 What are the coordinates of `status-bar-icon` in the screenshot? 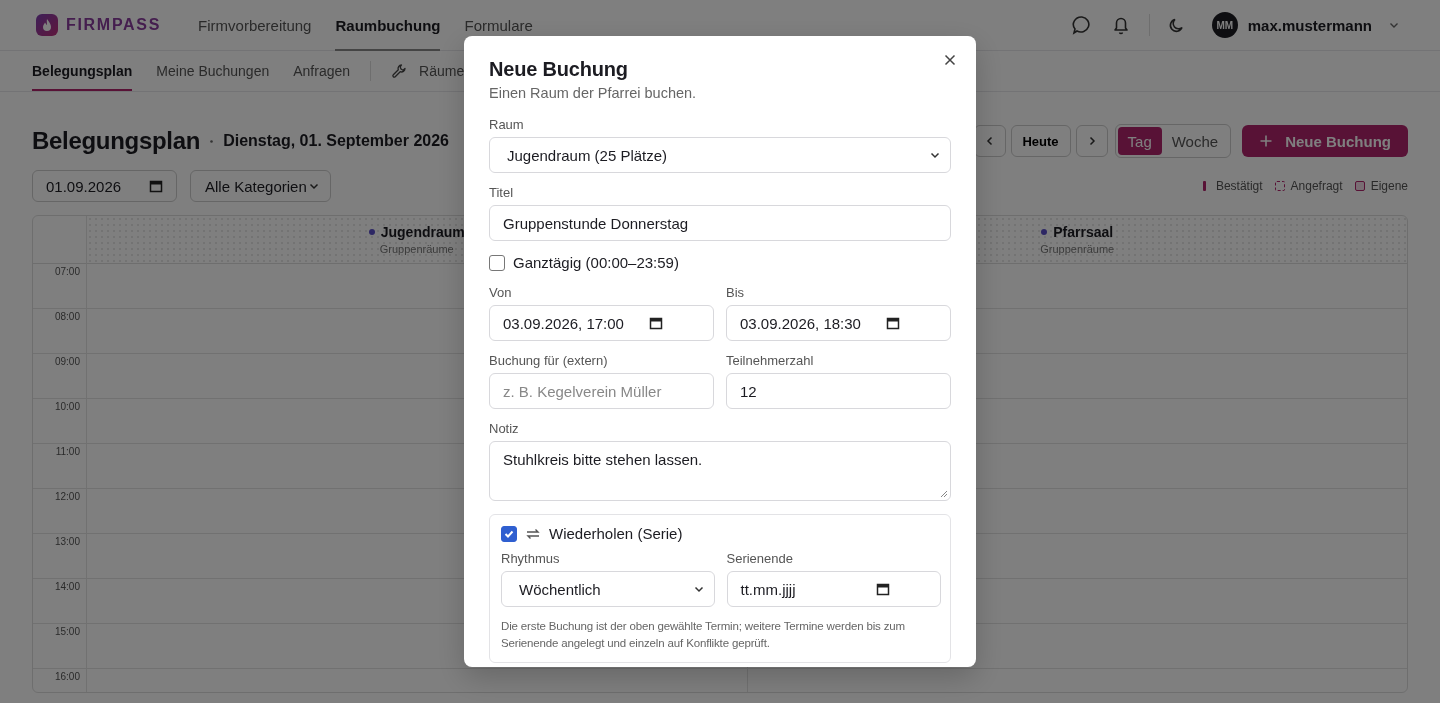 It's located at (1204, 186).